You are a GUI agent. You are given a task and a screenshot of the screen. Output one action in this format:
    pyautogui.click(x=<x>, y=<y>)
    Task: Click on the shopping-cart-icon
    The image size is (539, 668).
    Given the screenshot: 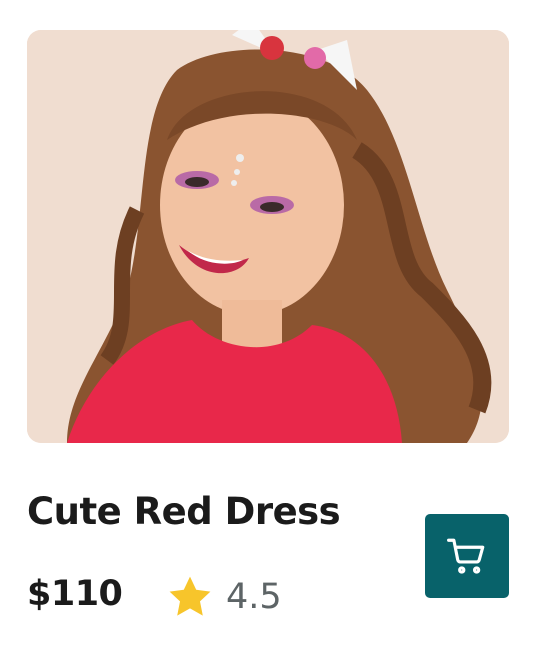 What is the action you would take?
    pyautogui.click(x=466, y=556)
    